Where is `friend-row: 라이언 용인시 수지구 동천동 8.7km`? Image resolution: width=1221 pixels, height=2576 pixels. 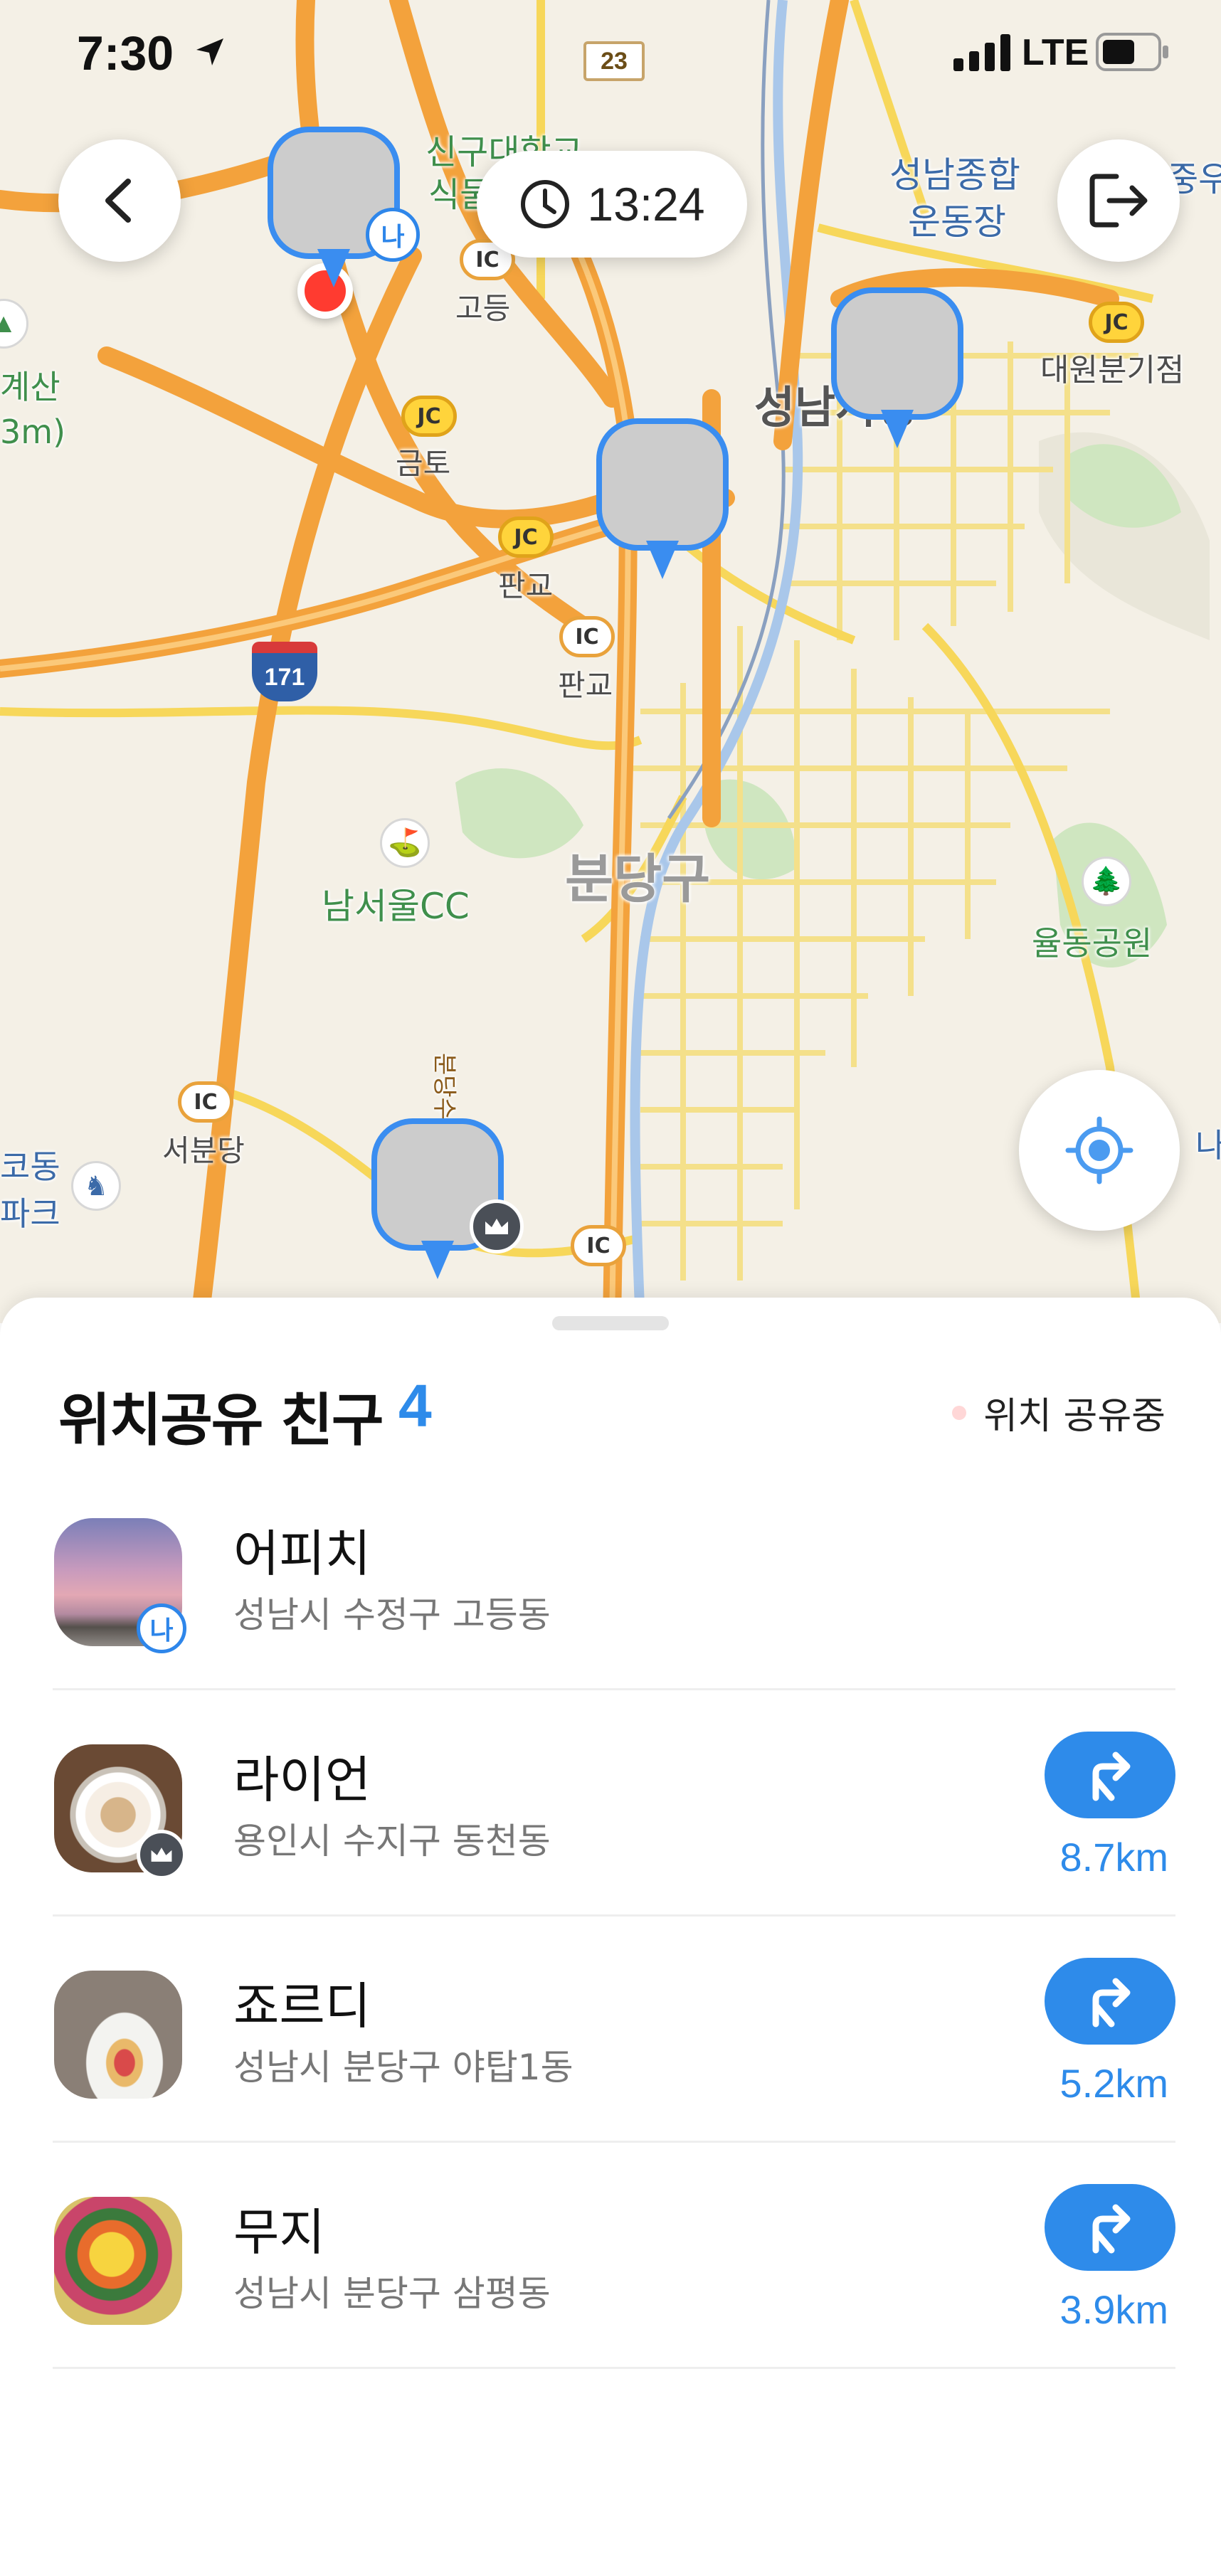
friend-row: 라이언 용인시 수지구 동천동 8.7km is located at coordinates (614, 1803).